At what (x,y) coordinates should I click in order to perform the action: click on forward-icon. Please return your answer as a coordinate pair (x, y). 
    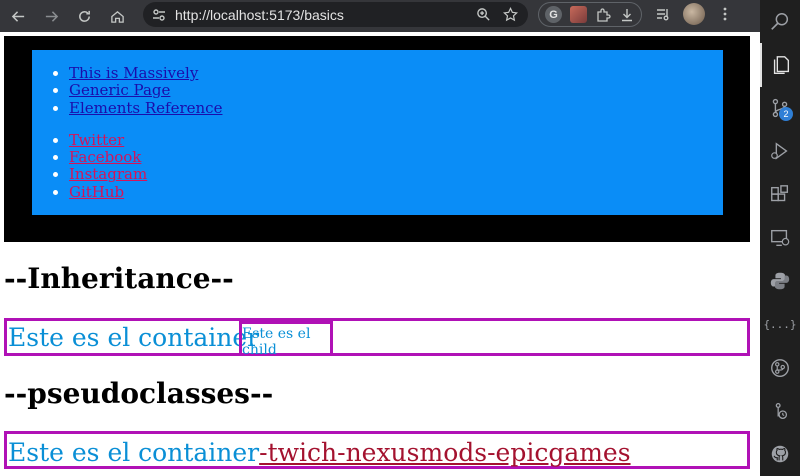
    Looking at the image, I should click on (51, 16).